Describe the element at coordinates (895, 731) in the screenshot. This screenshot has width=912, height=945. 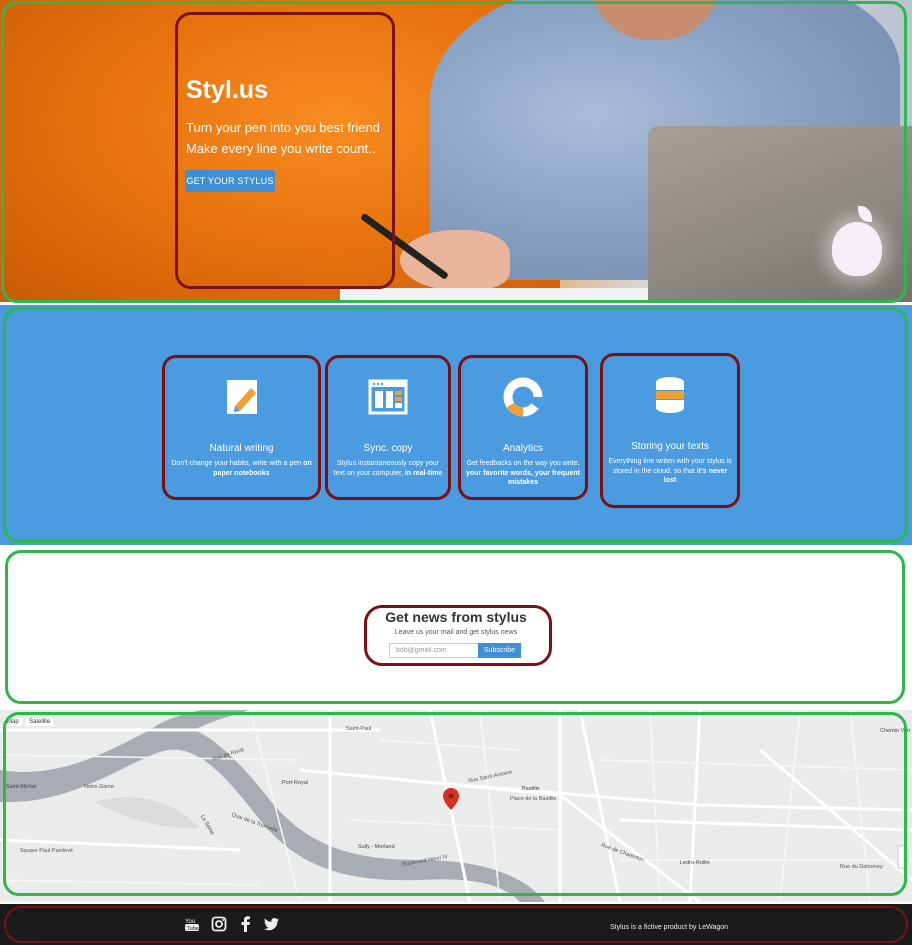
I see `map-label: Chemin Vert` at that location.